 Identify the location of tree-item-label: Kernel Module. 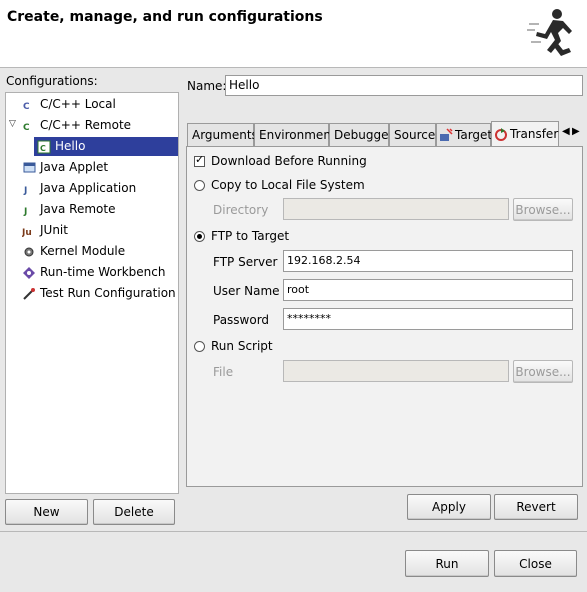
(83, 251).